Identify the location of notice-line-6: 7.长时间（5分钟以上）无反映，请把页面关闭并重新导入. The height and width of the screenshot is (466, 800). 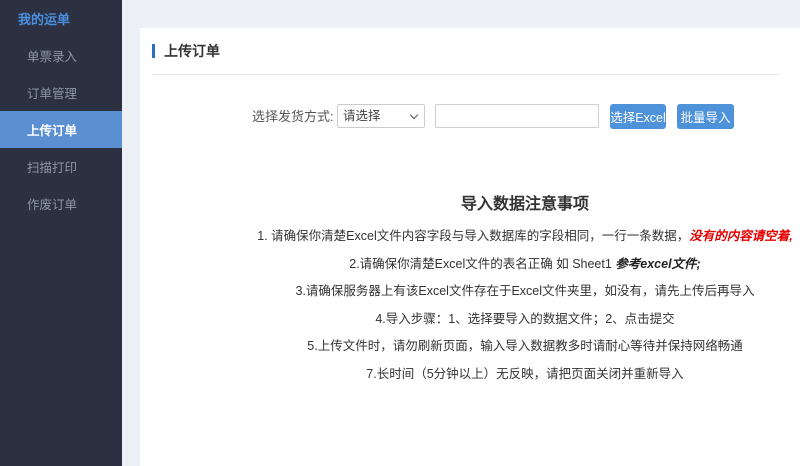
(525, 375).